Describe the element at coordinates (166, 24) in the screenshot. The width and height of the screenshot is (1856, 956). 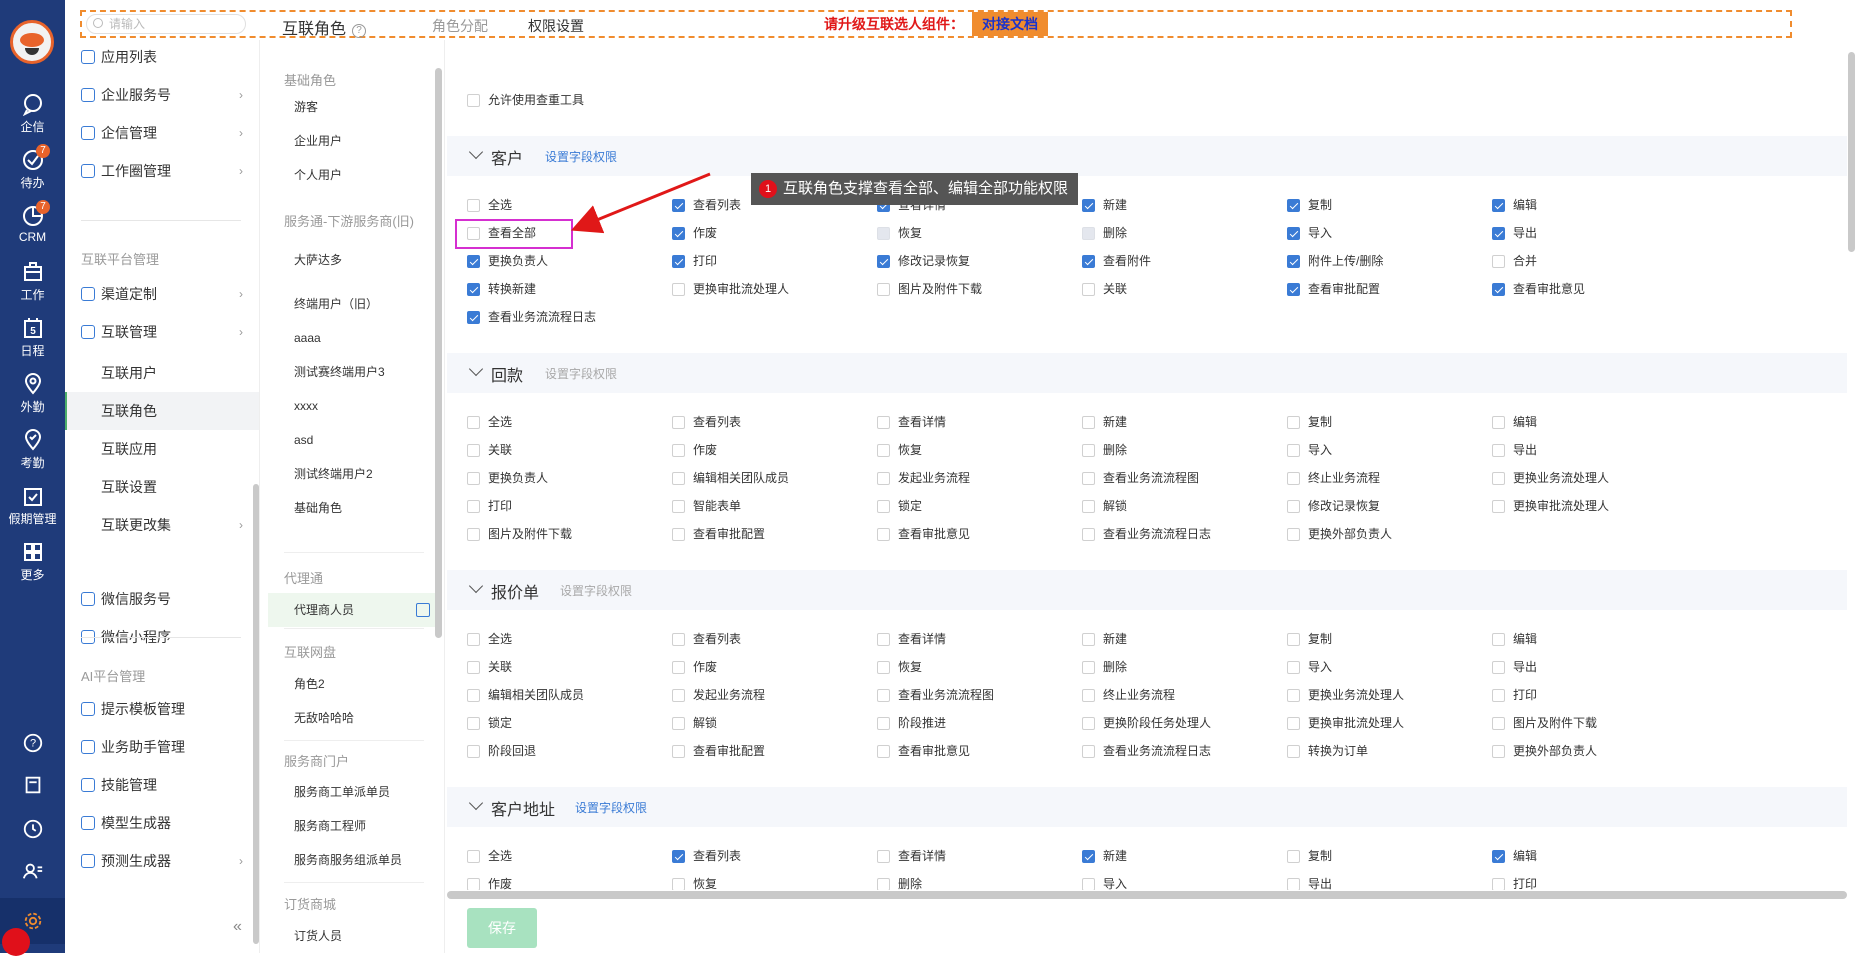
I see `search-input: 请输入` at that location.